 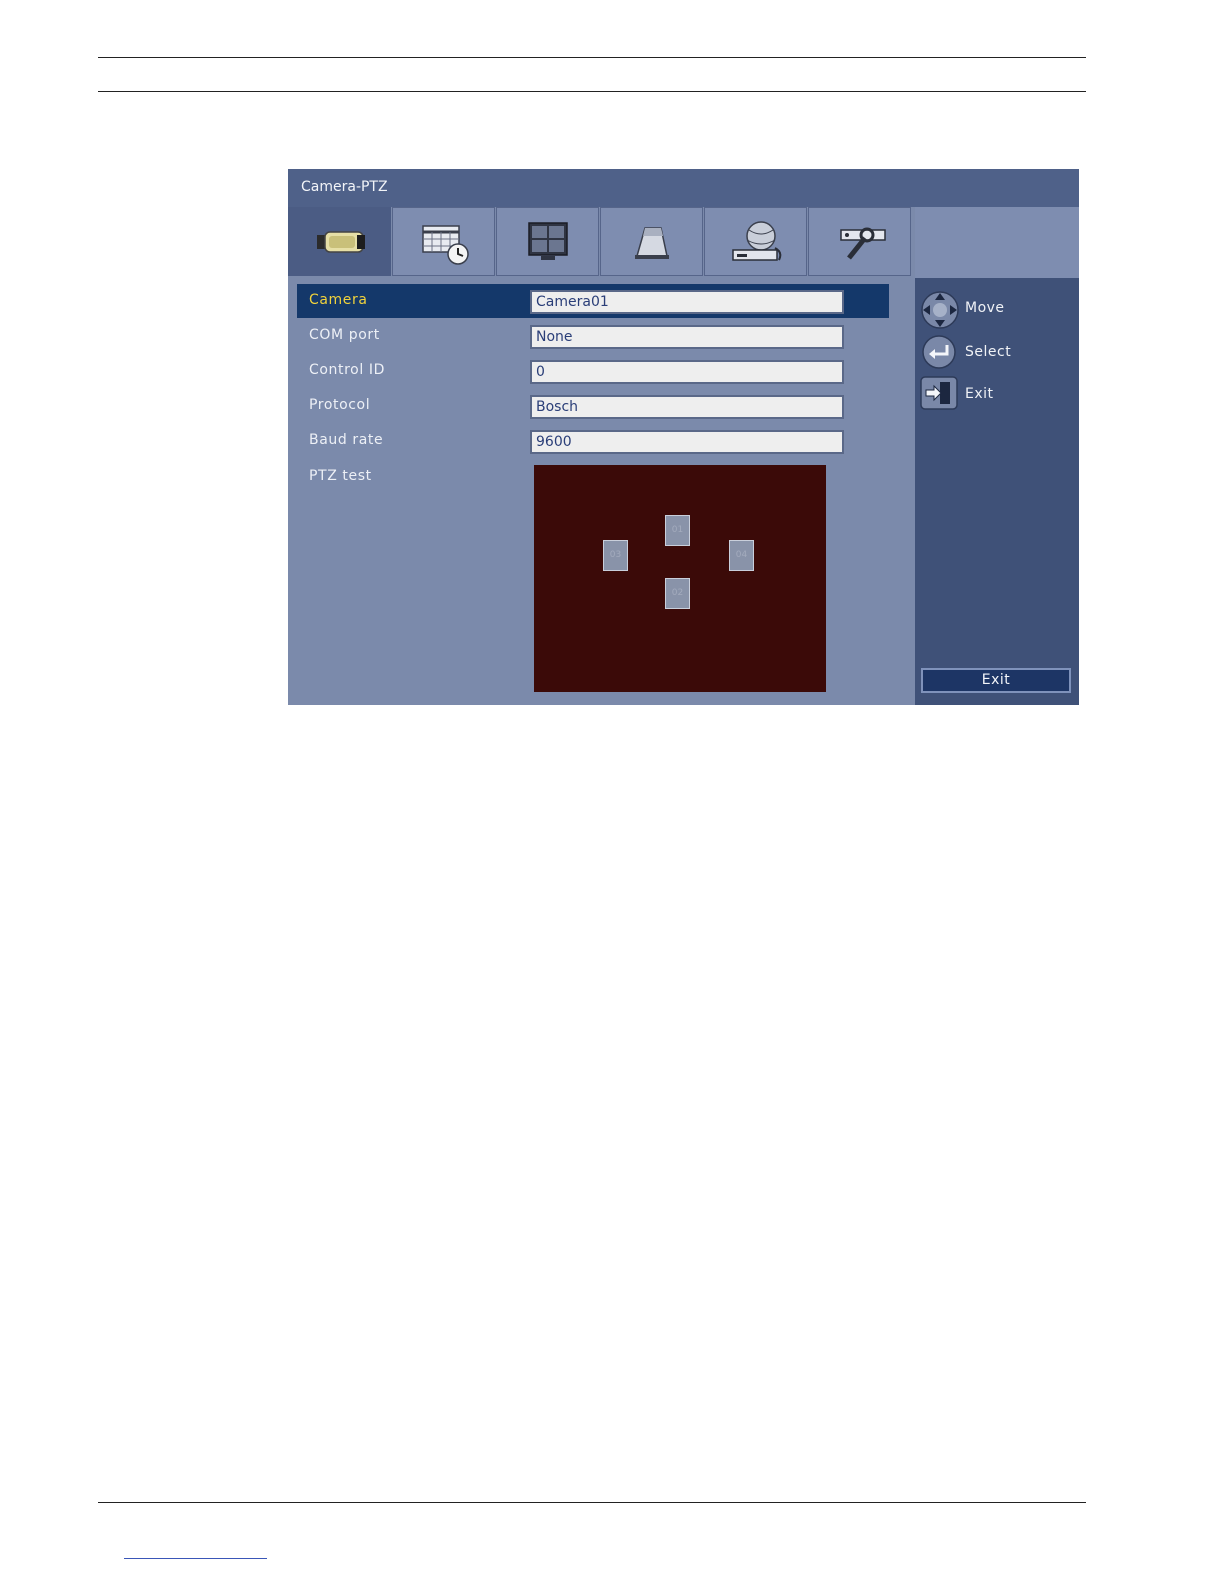 What do you see at coordinates (344, 187) in the screenshot?
I see `window-title: Camera-PTZ` at bounding box center [344, 187].